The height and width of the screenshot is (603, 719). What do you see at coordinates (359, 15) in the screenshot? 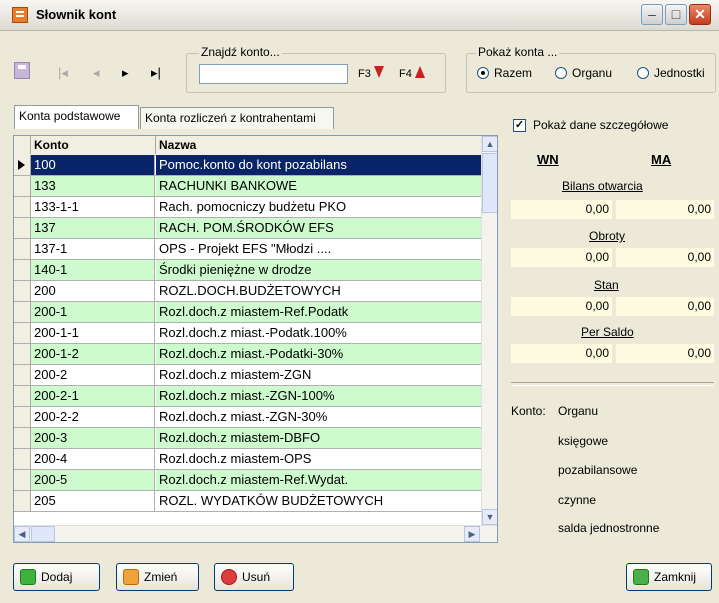
I see `title-bar: Słownik kont ‒ □ ✕` at bounding box center [359, 15].